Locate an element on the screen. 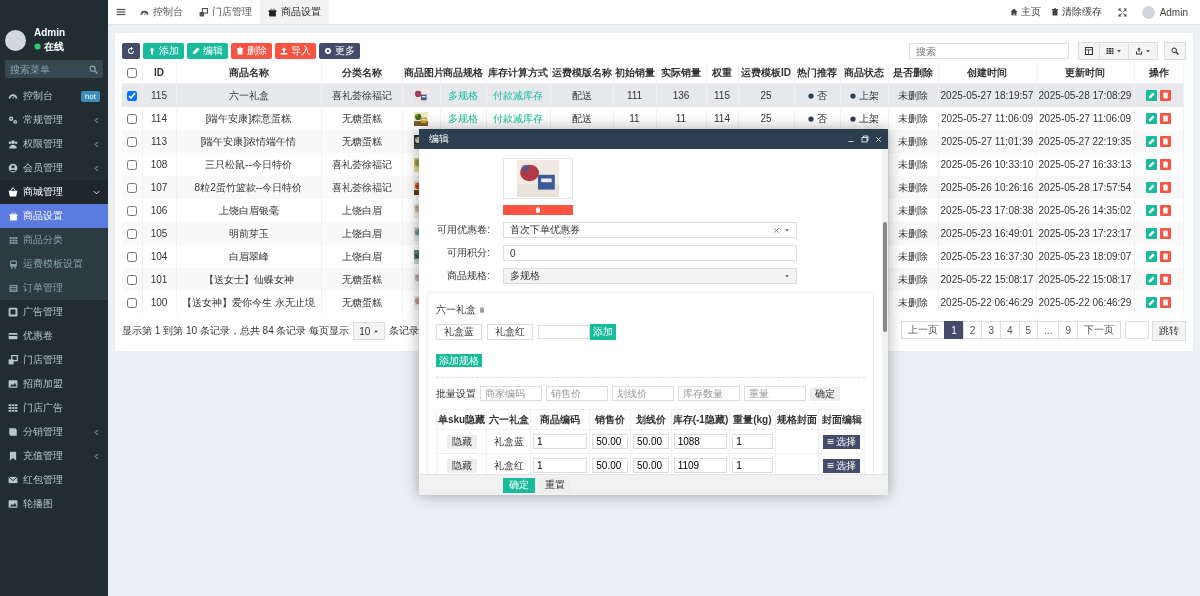 The image size is (1200, 596). sidebar-item: 权限管理 is located at coordinates (54, 144).